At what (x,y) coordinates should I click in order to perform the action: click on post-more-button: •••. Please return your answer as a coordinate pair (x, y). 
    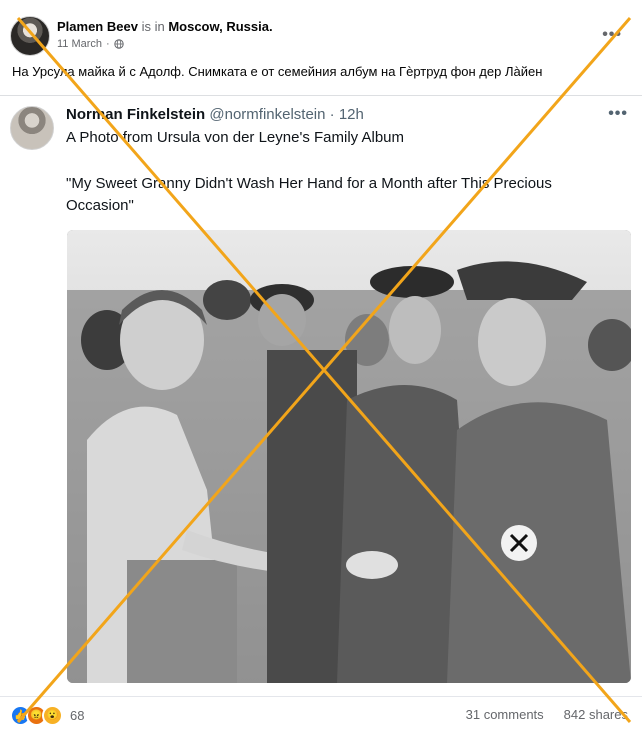
    Looking at the image, I should click on (612, 35).